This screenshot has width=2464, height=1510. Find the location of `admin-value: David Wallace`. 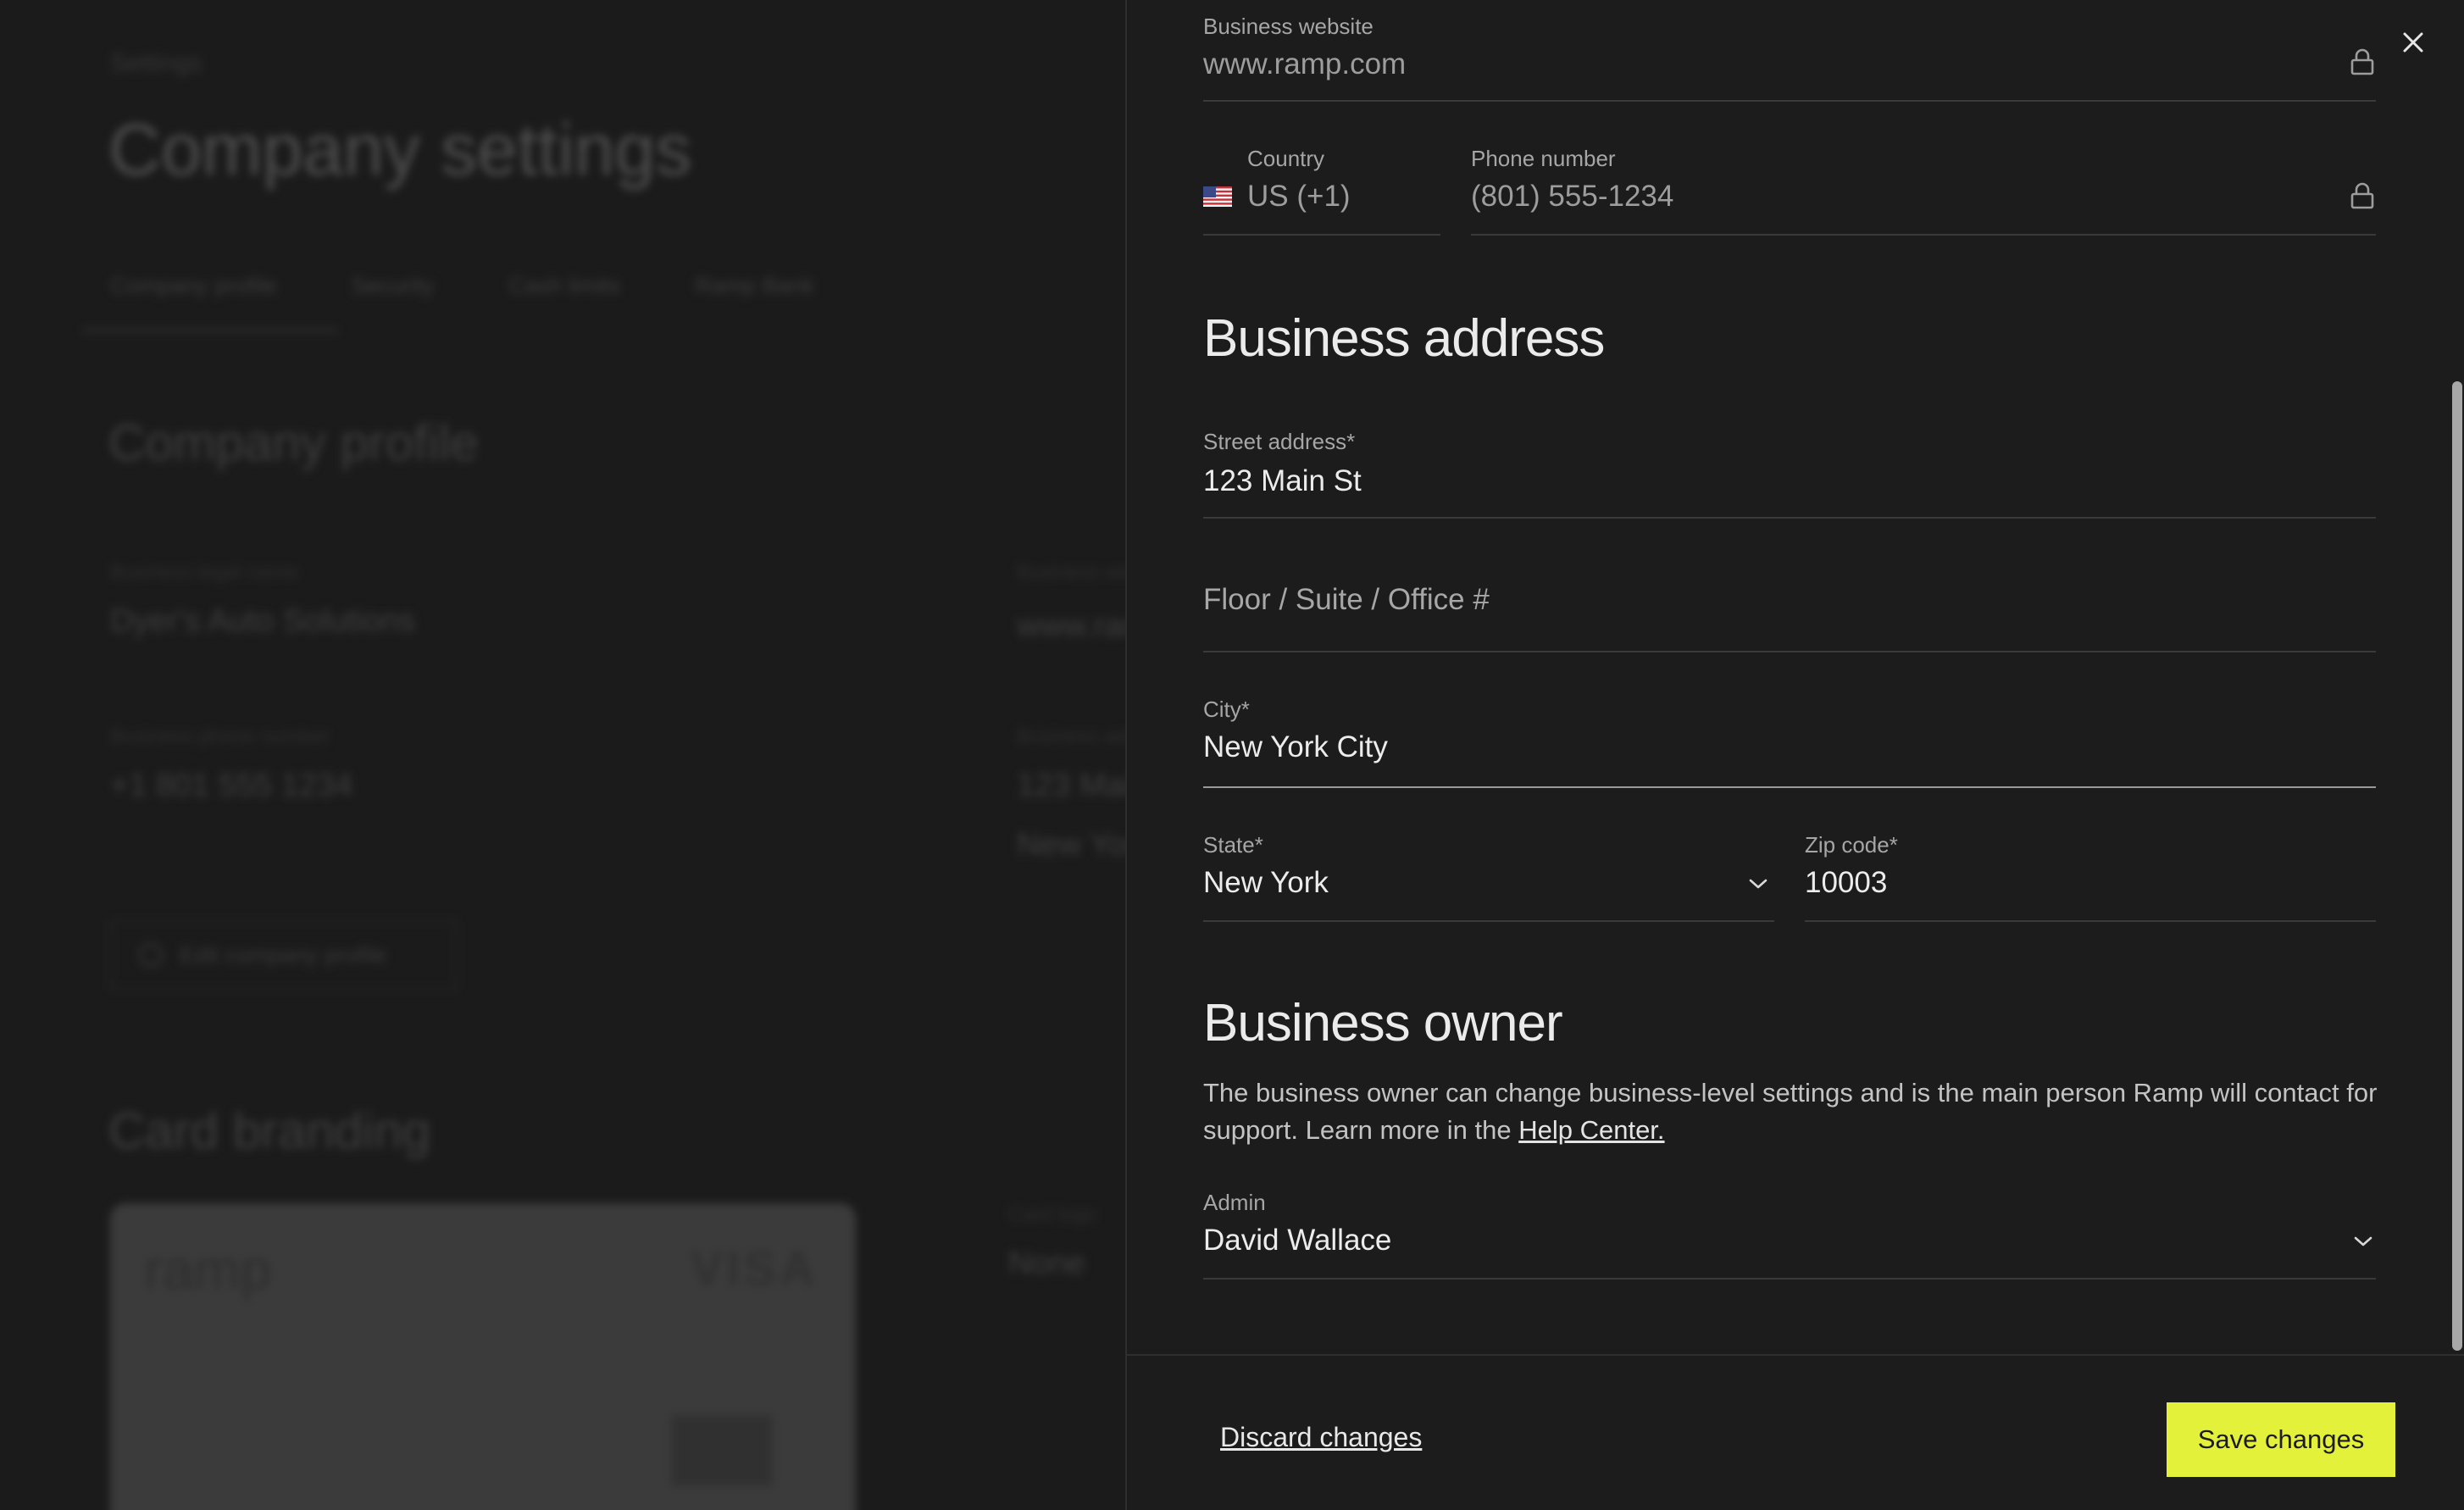

admin-value: David Wallace is located at coordinates (1297, 1240).